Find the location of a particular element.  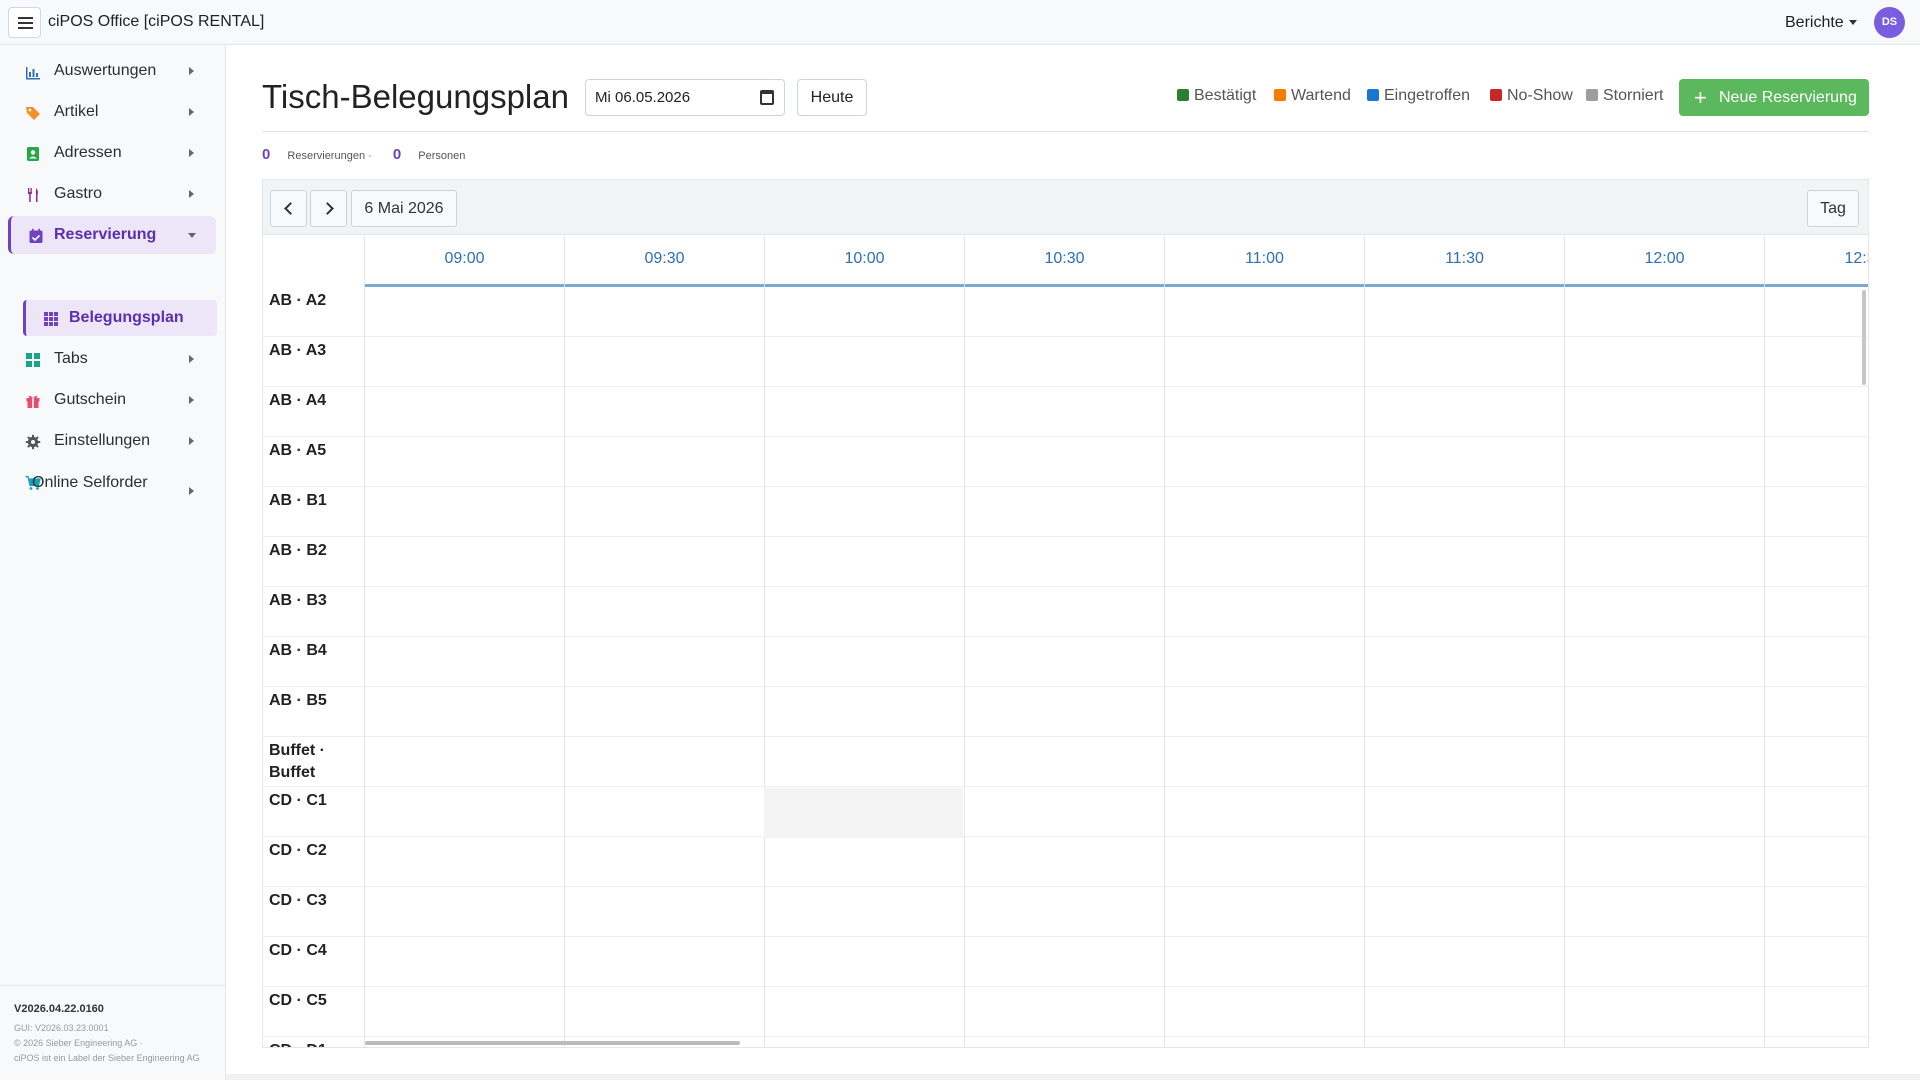

sidebar-item-label: Gastro is located at coordinates (78, 193).